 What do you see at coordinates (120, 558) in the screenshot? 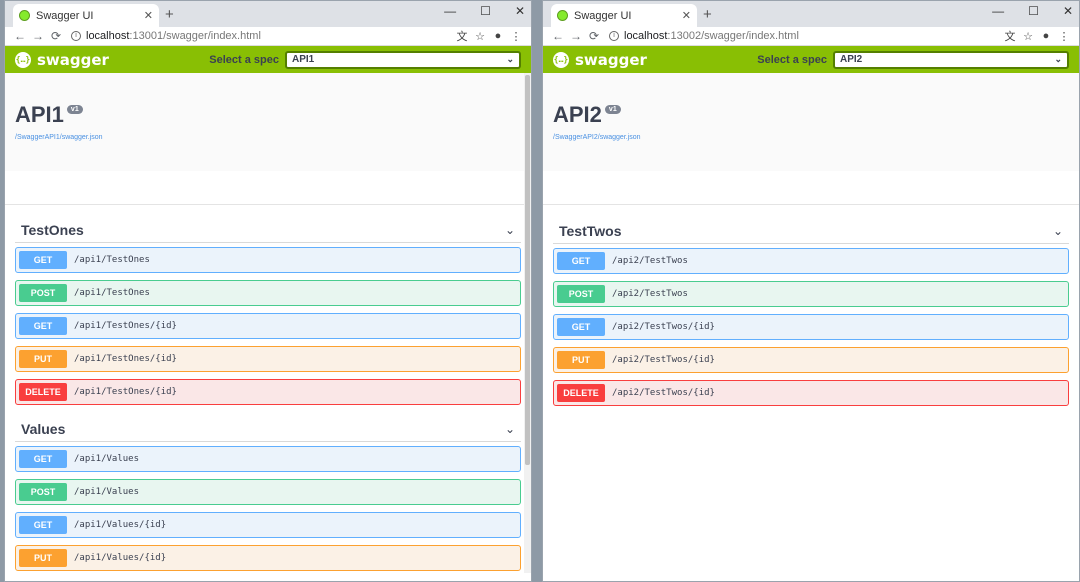
I see `operation-path: /api1/Values/{id}` at bounding box center [120, 558].